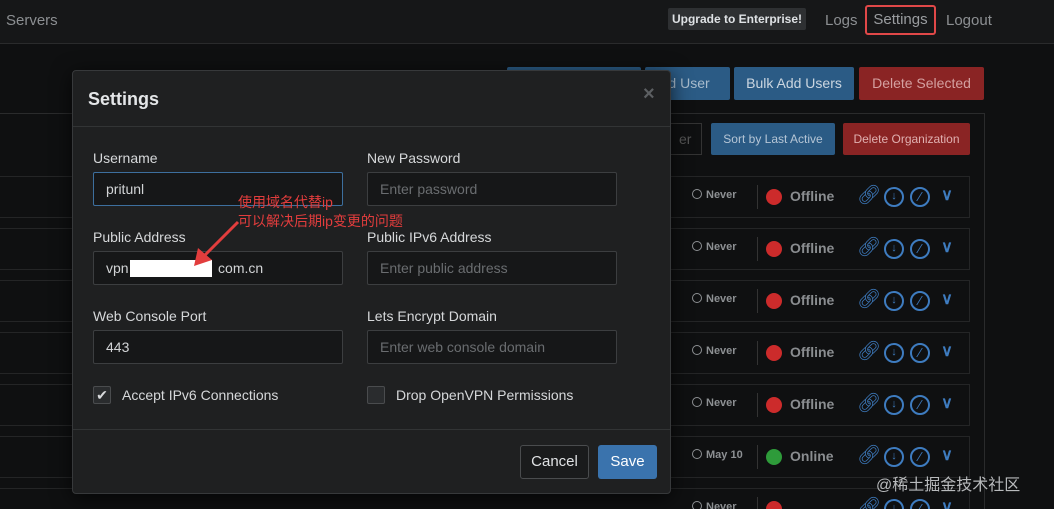 The height and width of the screenshot is (509, 1054). I want to click on nav-logs-link: Logs, so click(841, 20).